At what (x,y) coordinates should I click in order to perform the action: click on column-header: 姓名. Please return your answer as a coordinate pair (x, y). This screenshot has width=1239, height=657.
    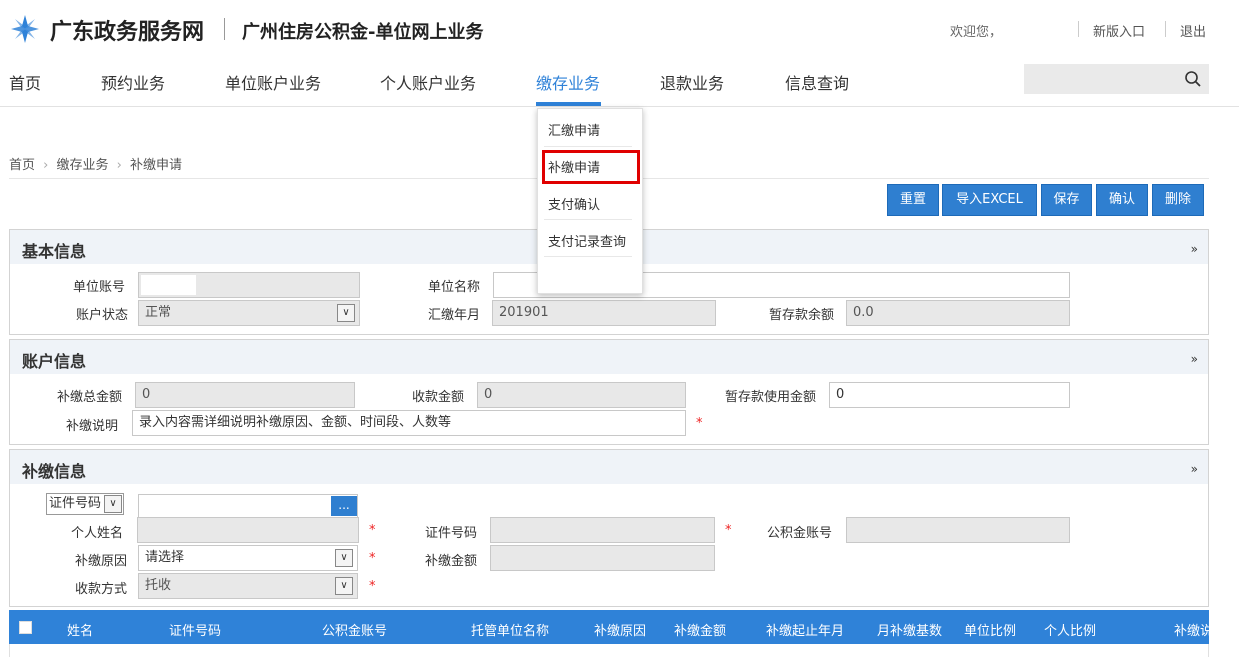
    Looking at the image, I should click on (80, 629).